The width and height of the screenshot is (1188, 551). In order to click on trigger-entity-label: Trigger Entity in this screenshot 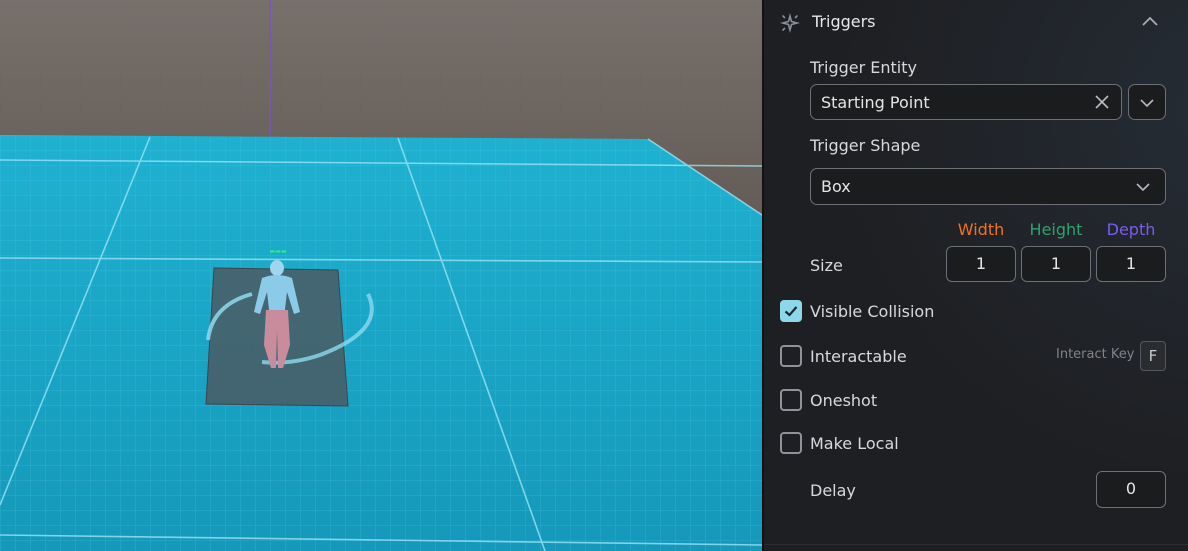, I will do `click(863, 67)`.